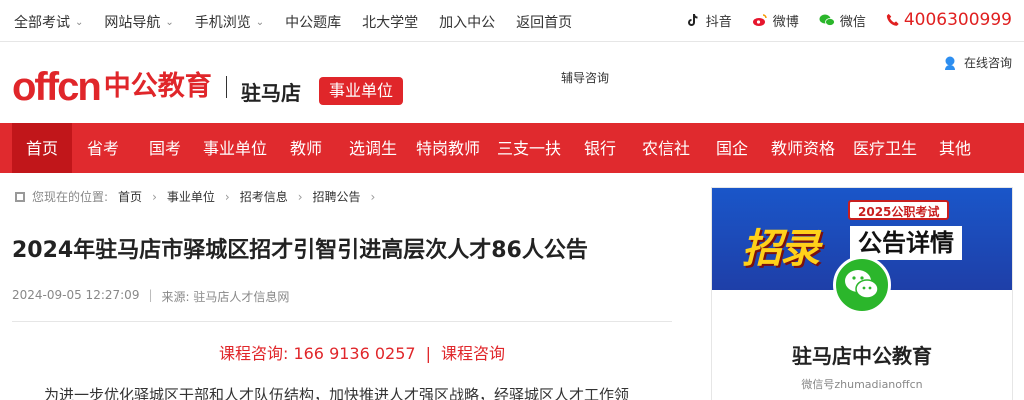 This screenshot has height=400, width=1024. I want to click on logo-divider, so click(226, 87).